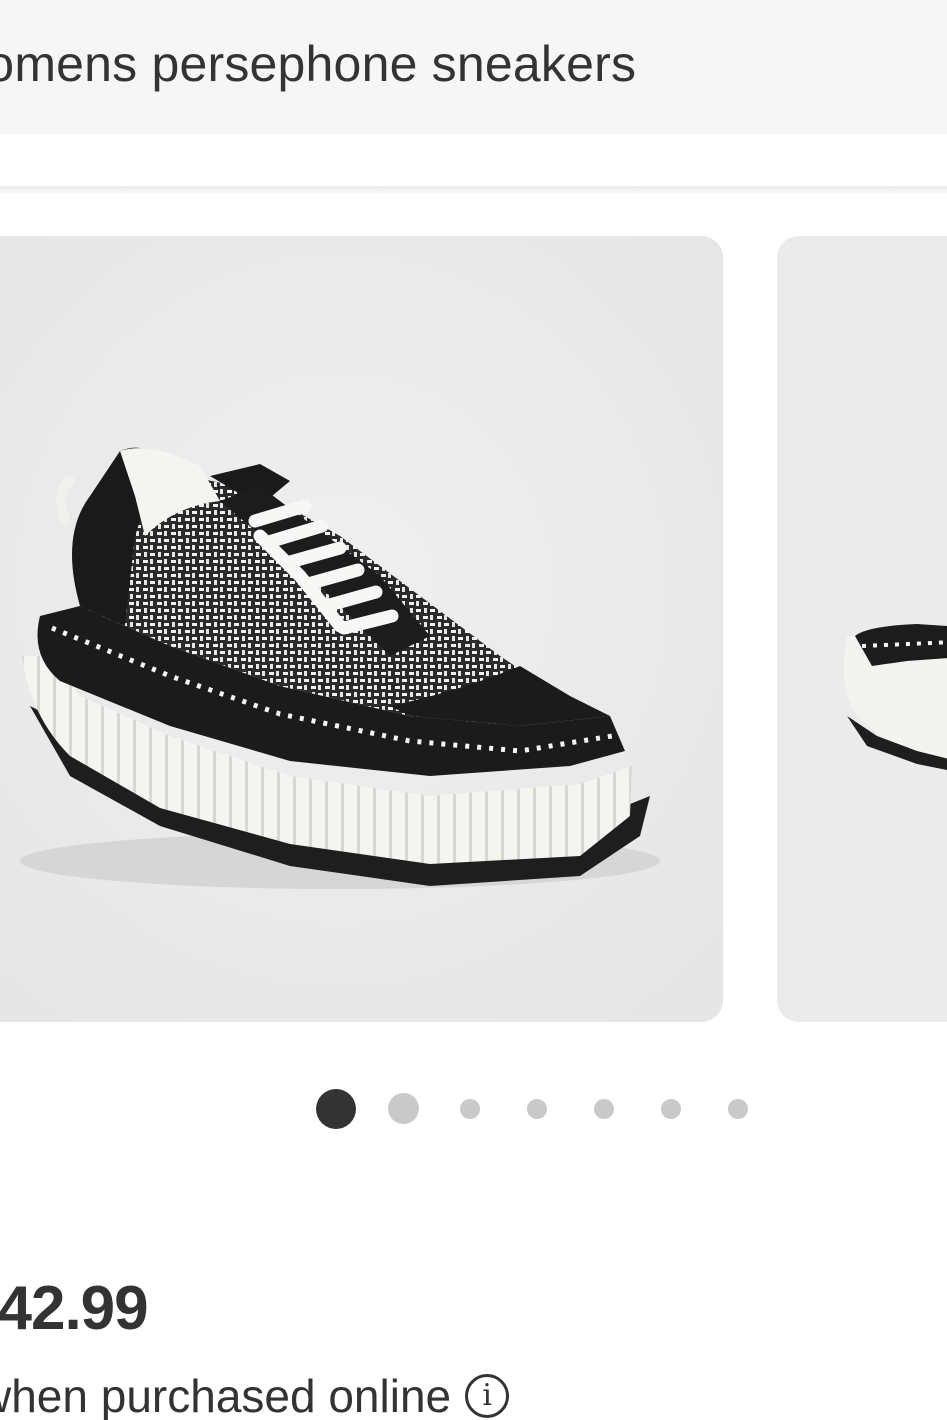  I want to click on price-value: $42.99, so click(74, 1308).